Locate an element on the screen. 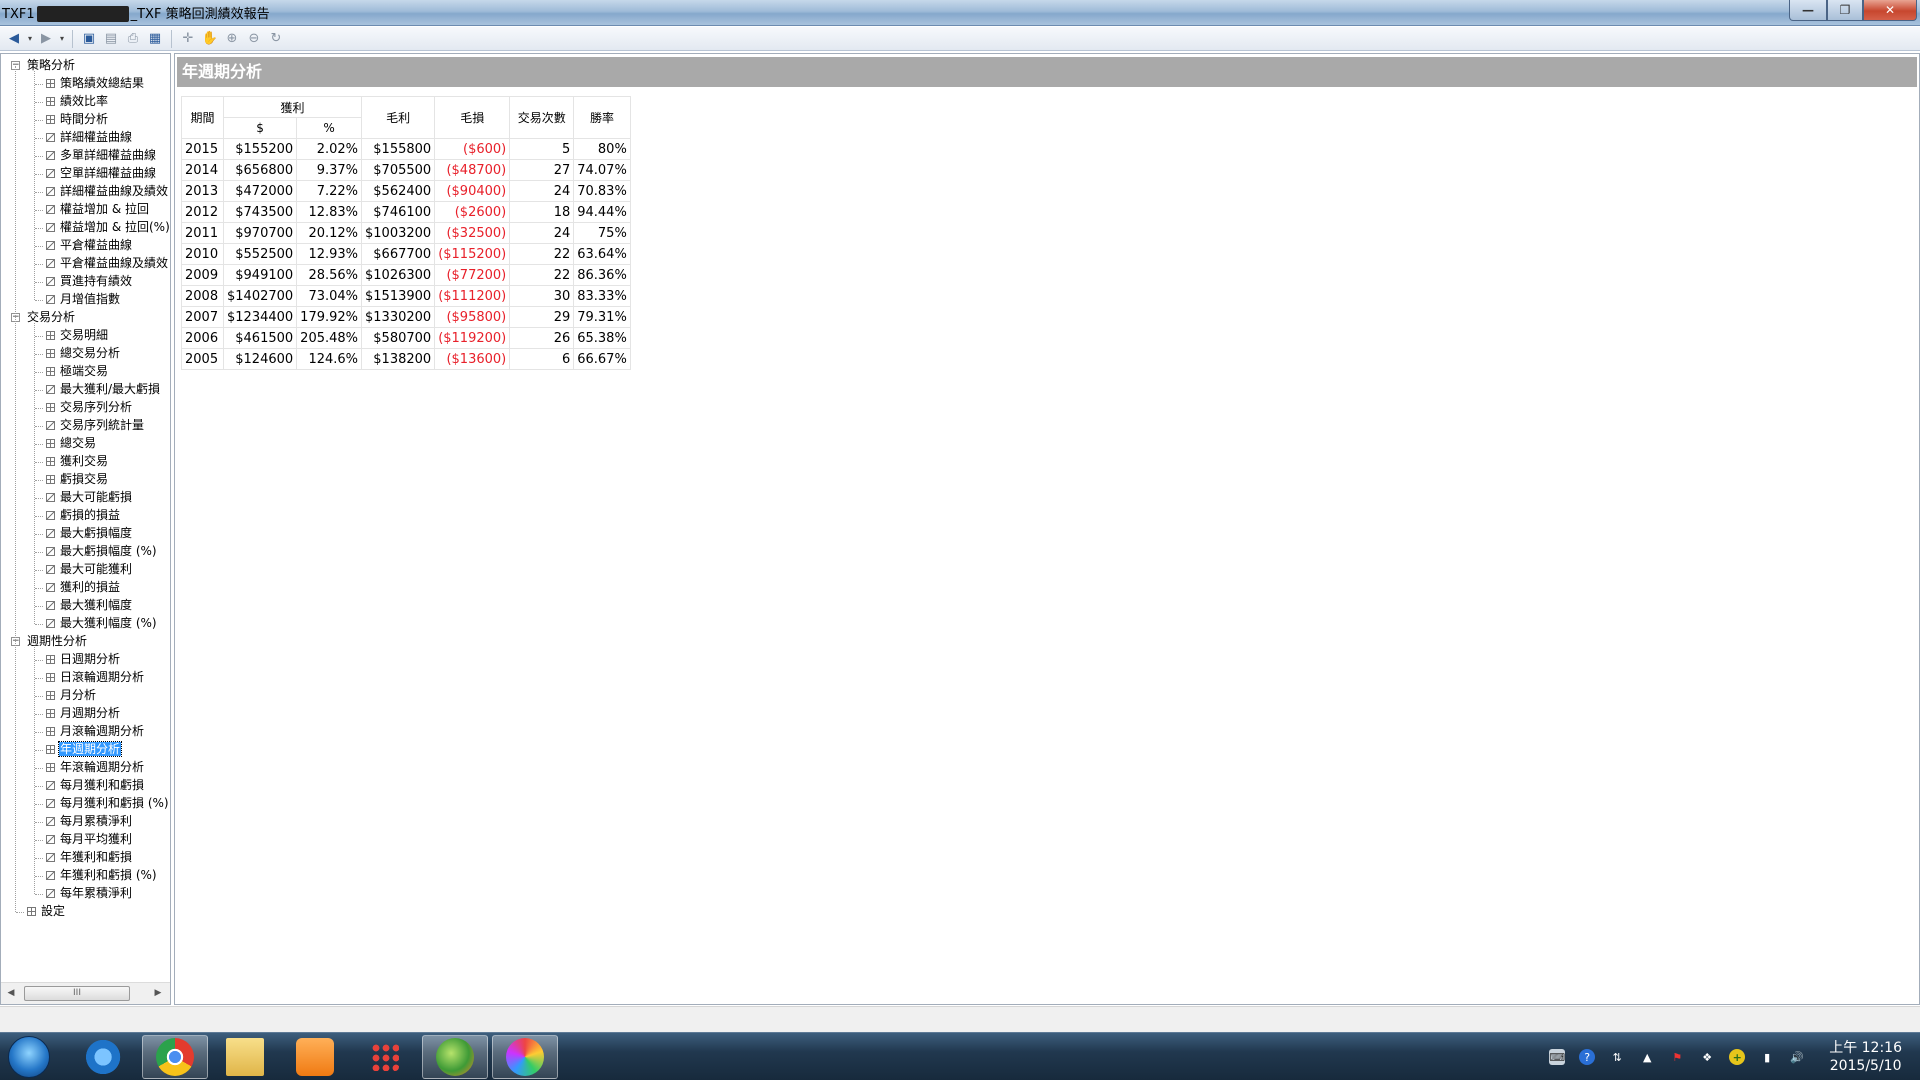 The height and width of the screenshot is (1080, 1920). tree-item: 交易序列分析 is located at coordinates (89, 407).